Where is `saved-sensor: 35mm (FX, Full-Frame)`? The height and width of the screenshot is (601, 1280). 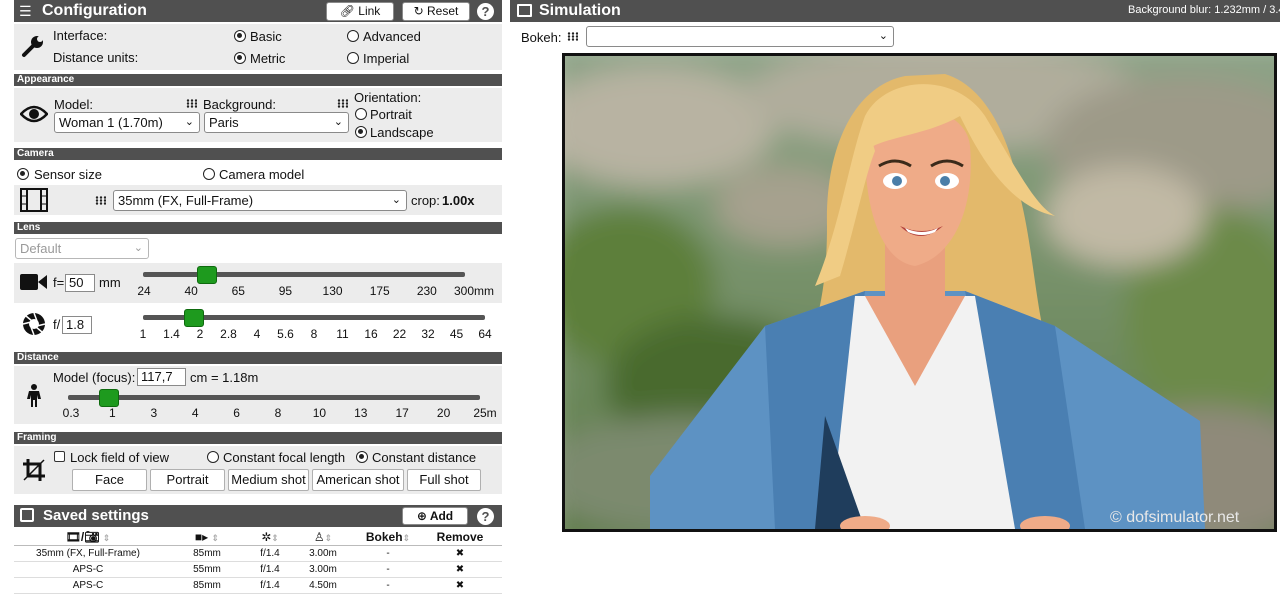 saved-sensor: 35mm (FX, Full-Frame) is located at coordinates (88, 553).